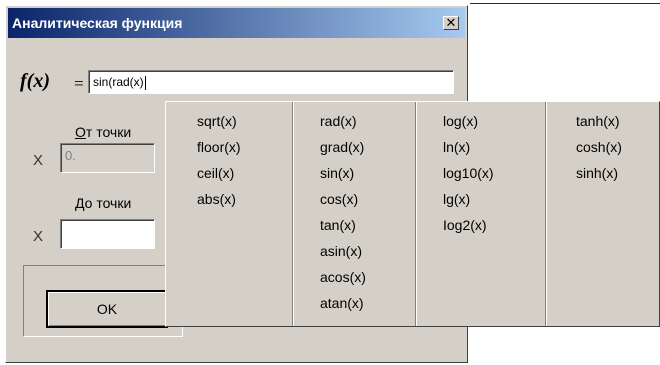 The image size is (660, 365). Describe the element at coordinates (342, 303) in the screenshot. I see `menu-item-atan: atan(x)` at that location.